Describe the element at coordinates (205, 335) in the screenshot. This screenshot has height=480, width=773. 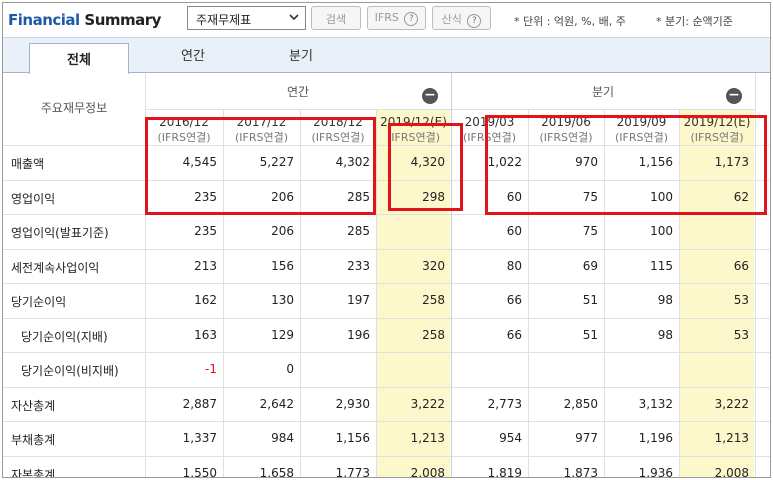
I see `table-cell: 163` at that location.